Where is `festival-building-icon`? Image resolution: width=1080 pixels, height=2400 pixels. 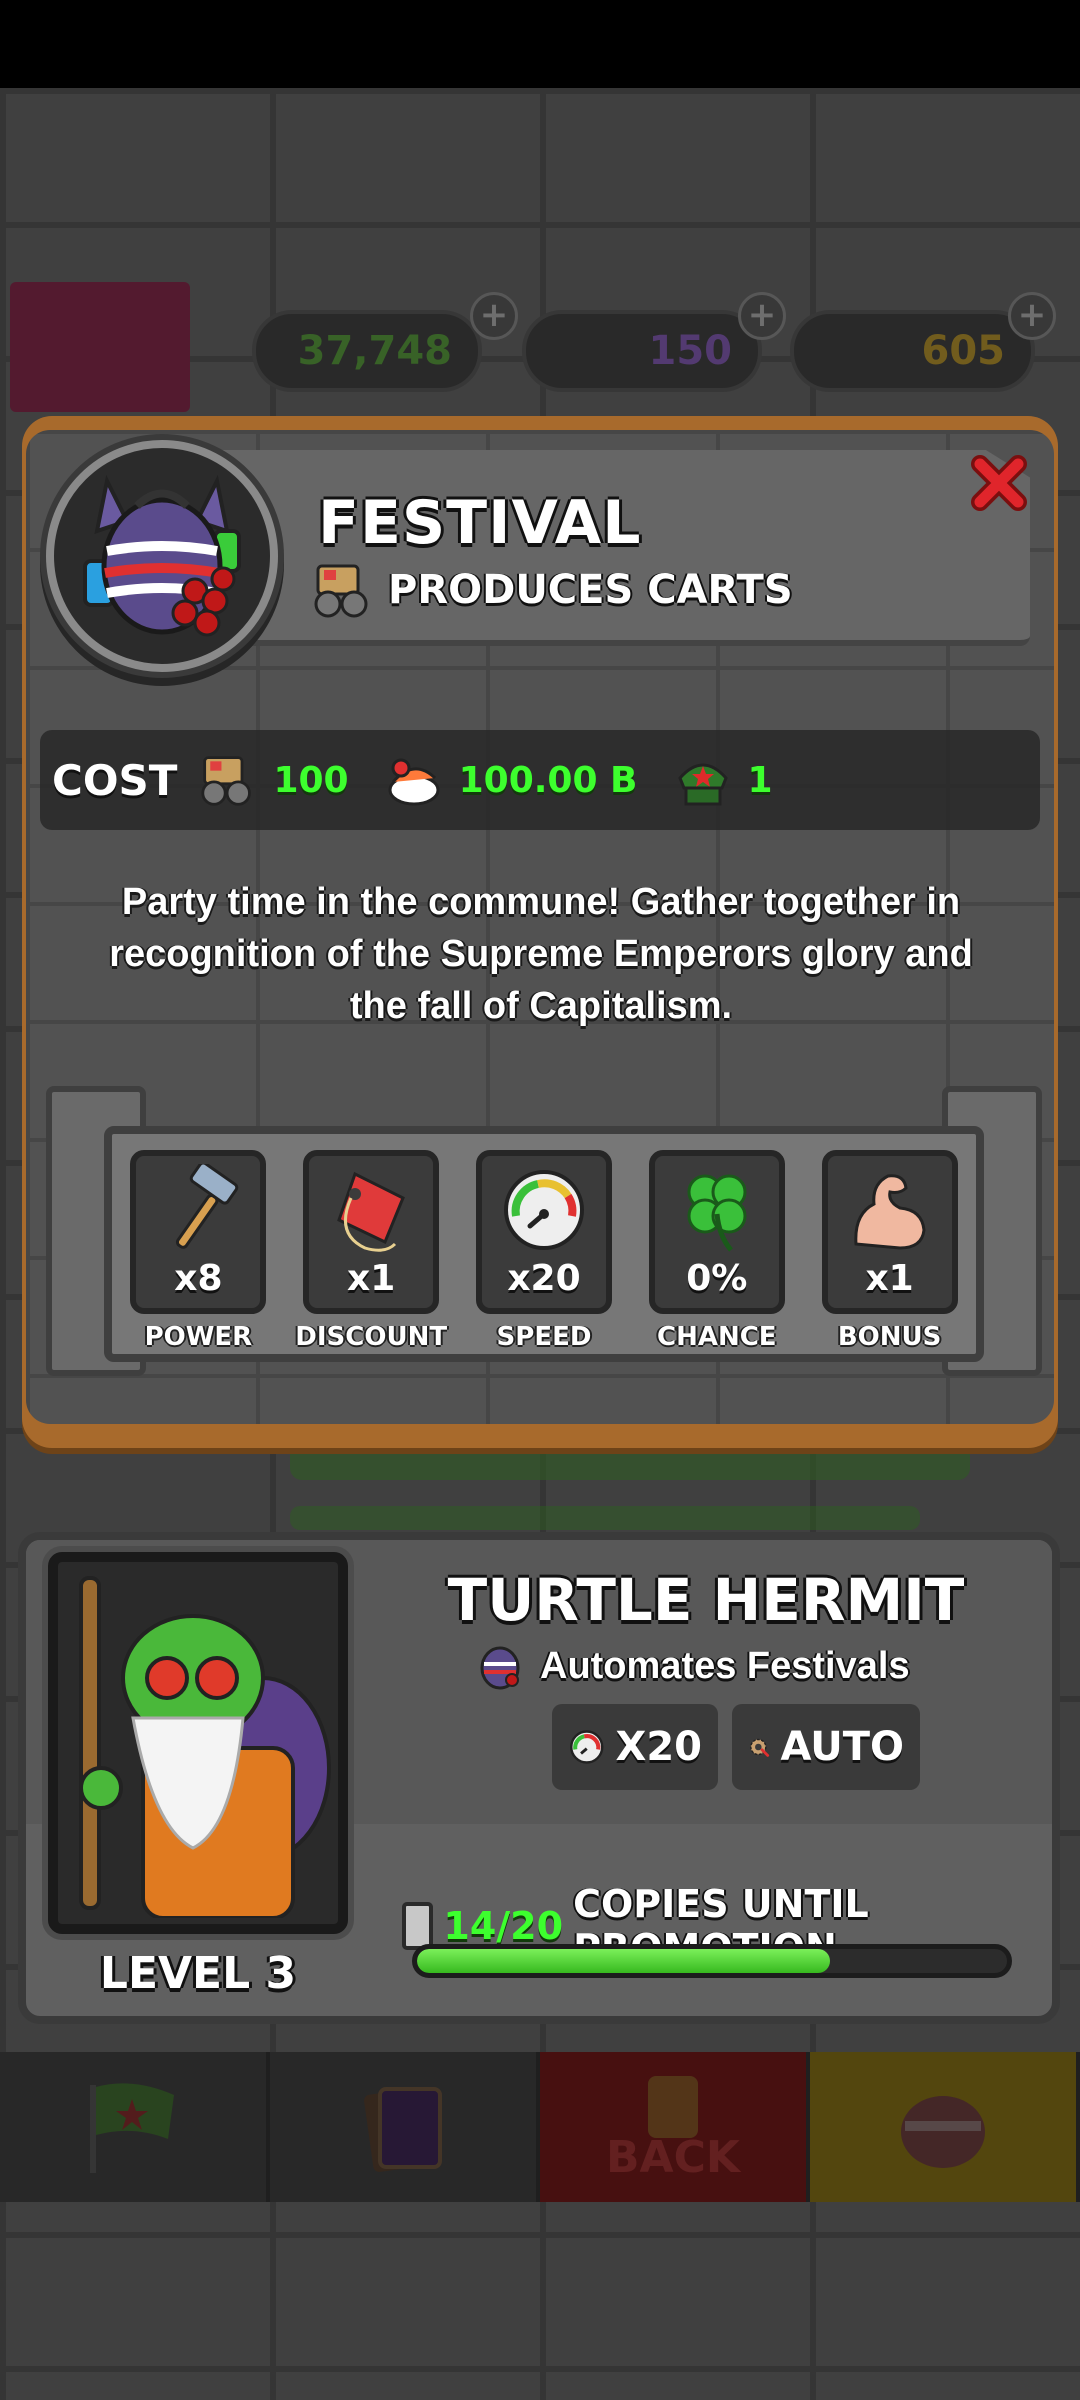
festival-building-icon is located at coordinates (943, 2132).